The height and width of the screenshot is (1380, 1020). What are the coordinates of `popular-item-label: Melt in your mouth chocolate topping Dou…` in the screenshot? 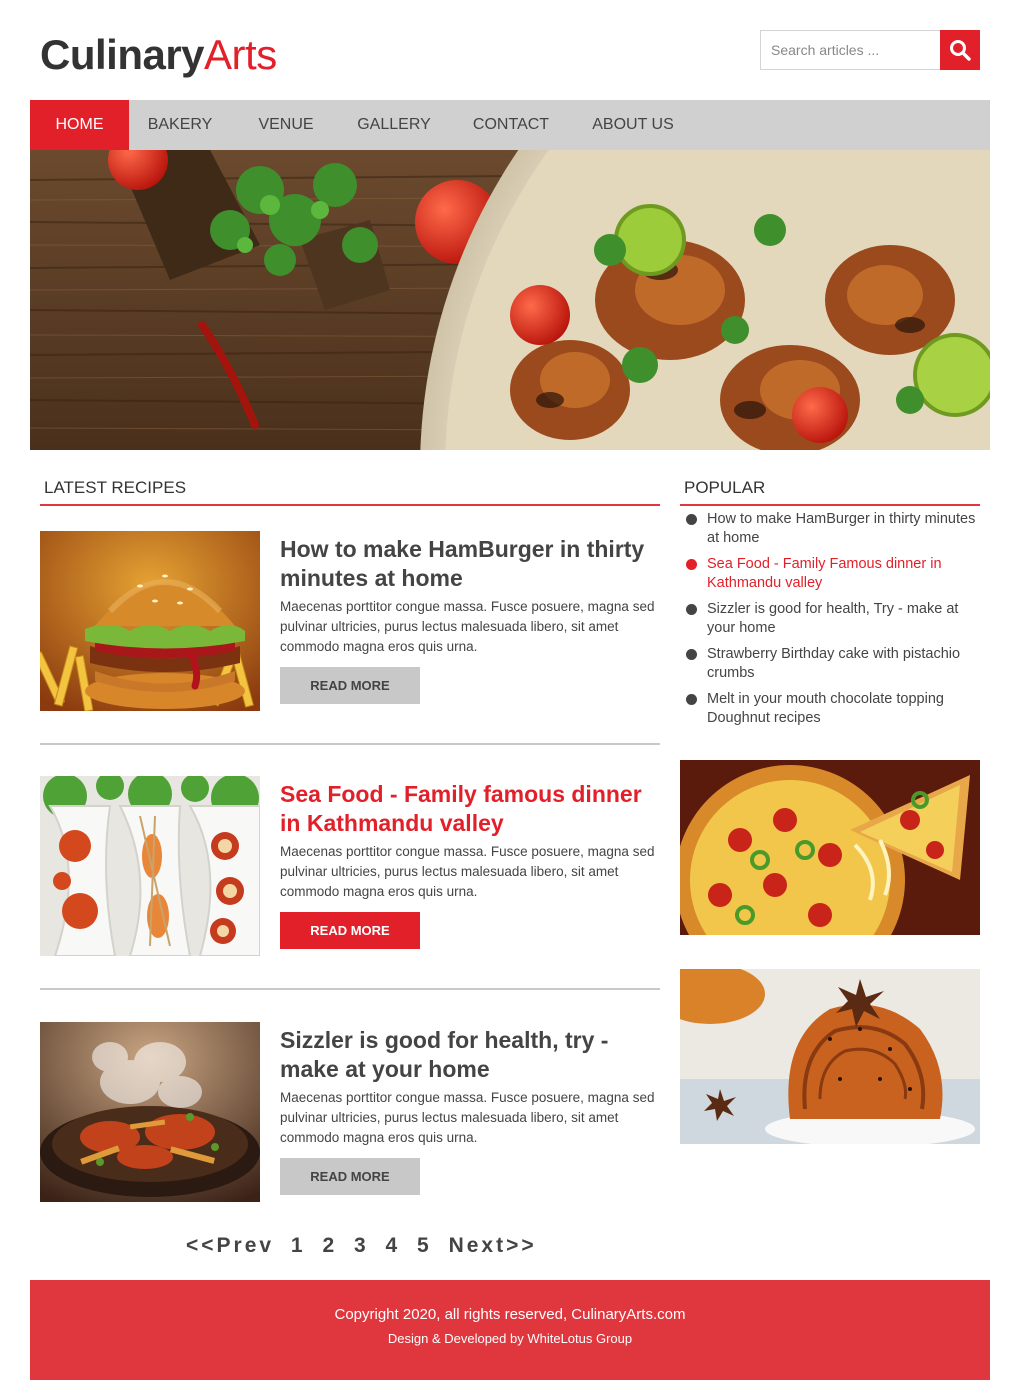 It's located at (825, 708).